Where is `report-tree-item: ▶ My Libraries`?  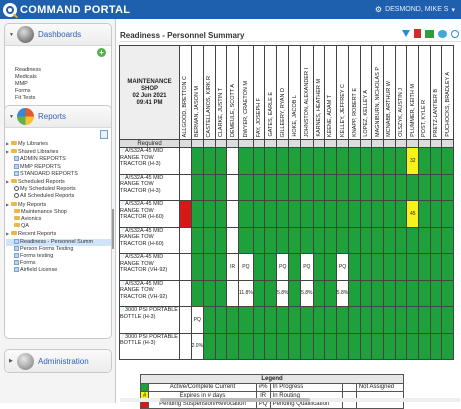
report-tree-item: ▶ My Libraries is located at coordinates (58, 144).